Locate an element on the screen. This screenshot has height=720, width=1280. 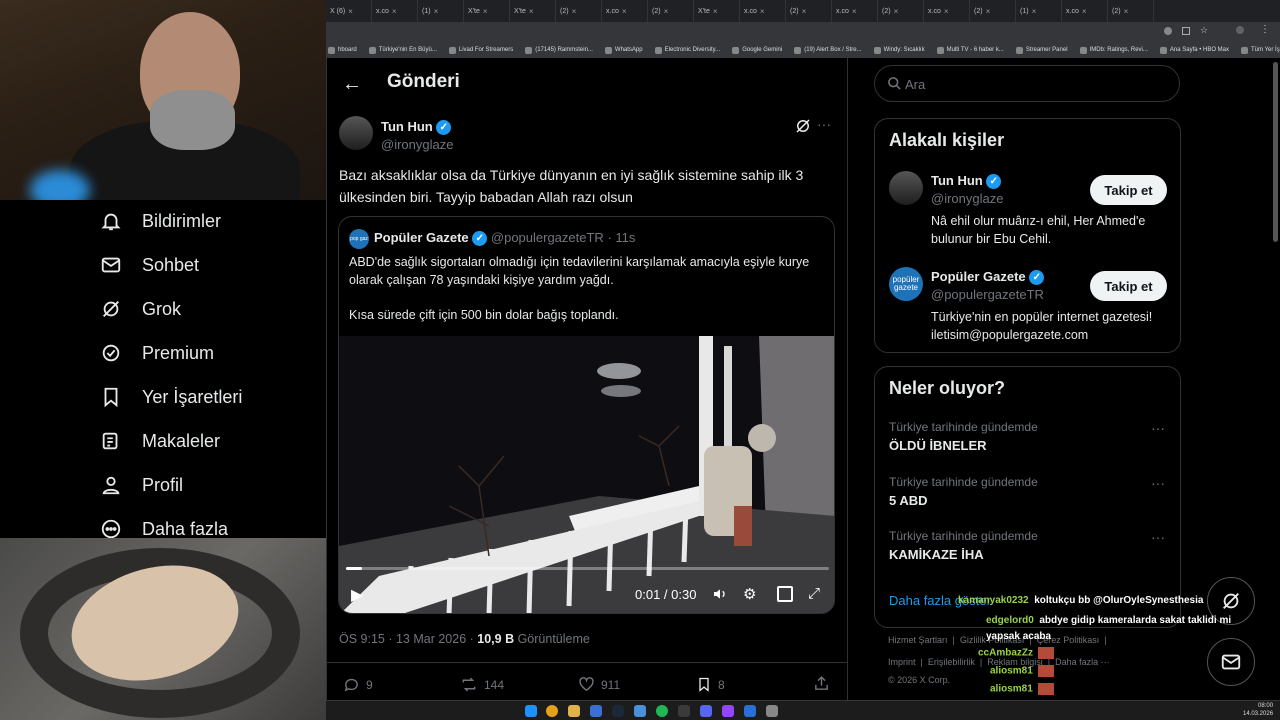
spotify-icon is located at coordinates (662, 711).